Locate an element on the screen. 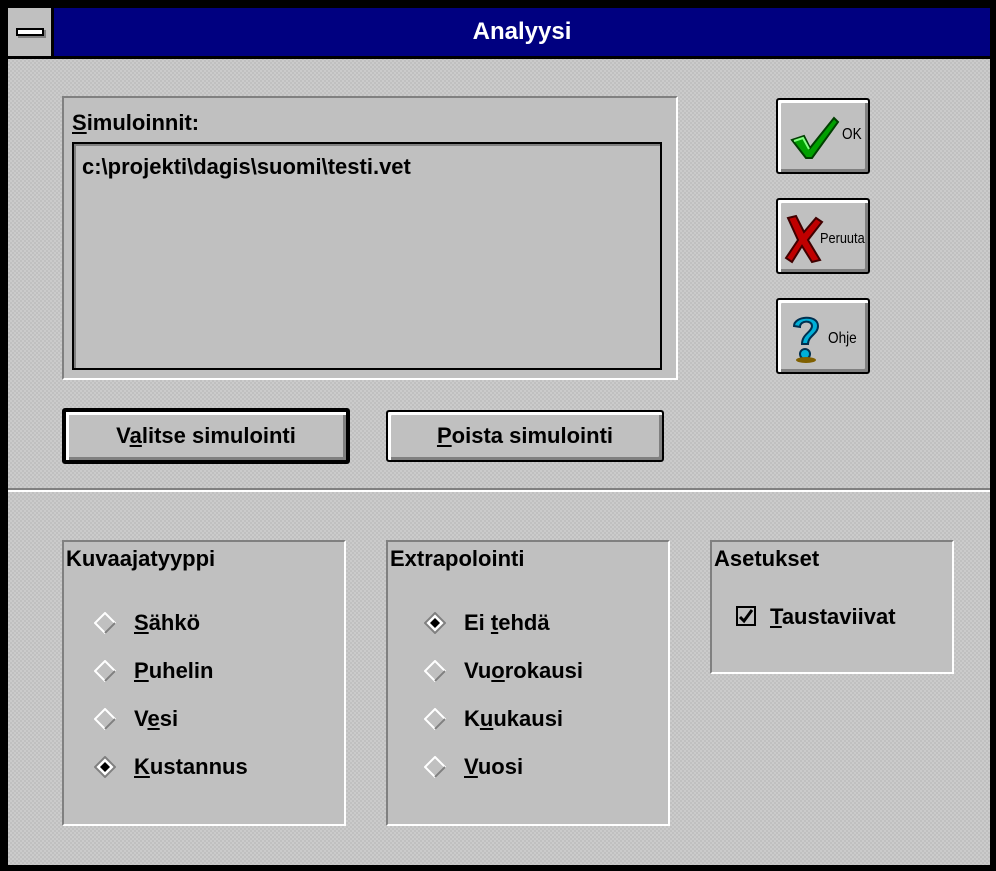 This screenshot has height=871, width=996. system-menu-icon is located at coordinates (30, 32).